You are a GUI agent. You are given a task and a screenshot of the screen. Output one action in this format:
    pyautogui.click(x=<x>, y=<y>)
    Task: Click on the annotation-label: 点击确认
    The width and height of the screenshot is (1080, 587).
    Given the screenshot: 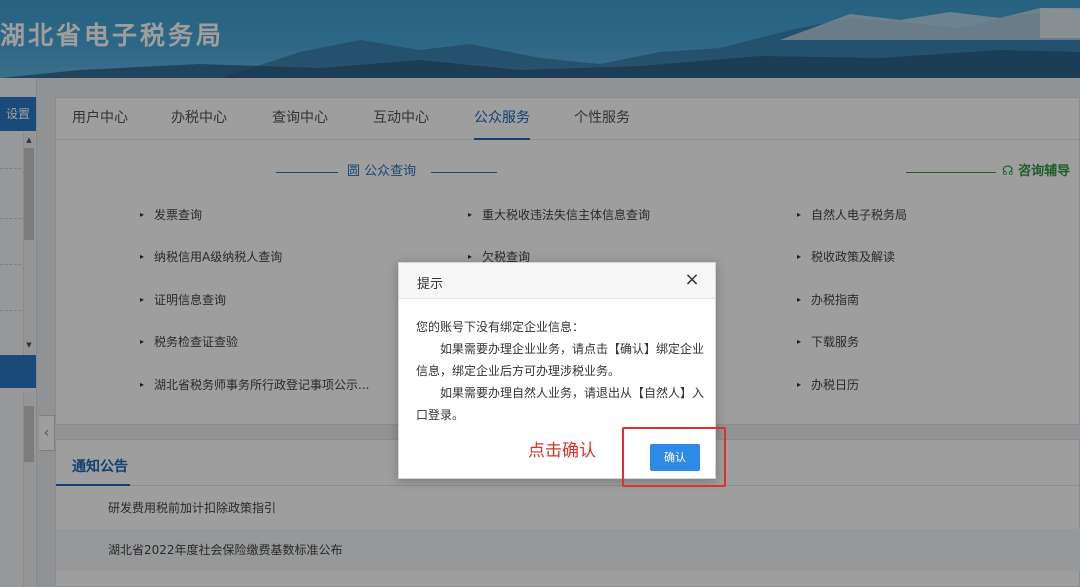 What is the action you would take?
    pyautogui.click(x=562, y=451)
    